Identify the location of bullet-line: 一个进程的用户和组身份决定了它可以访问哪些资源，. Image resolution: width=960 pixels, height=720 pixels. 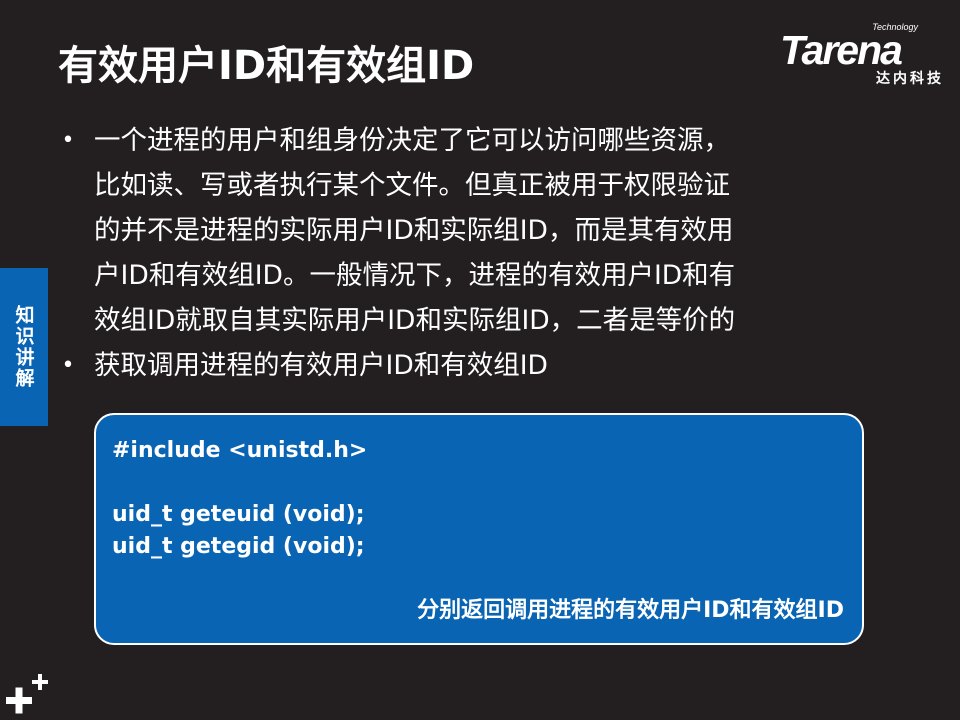
(412, 140).